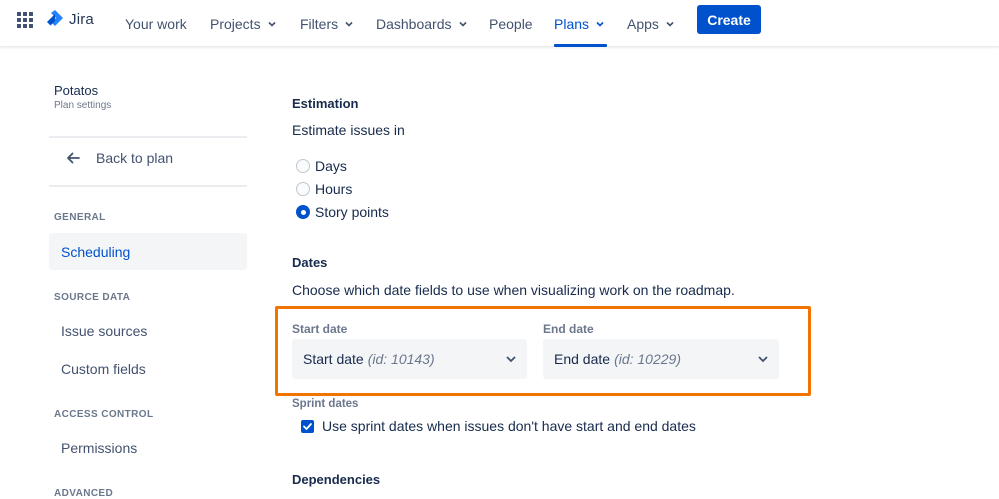  What do you see at coordinates (352, 212) in the screenshot?
I see `radio-story-points-label: Story points` at bounding box center [352, 212].